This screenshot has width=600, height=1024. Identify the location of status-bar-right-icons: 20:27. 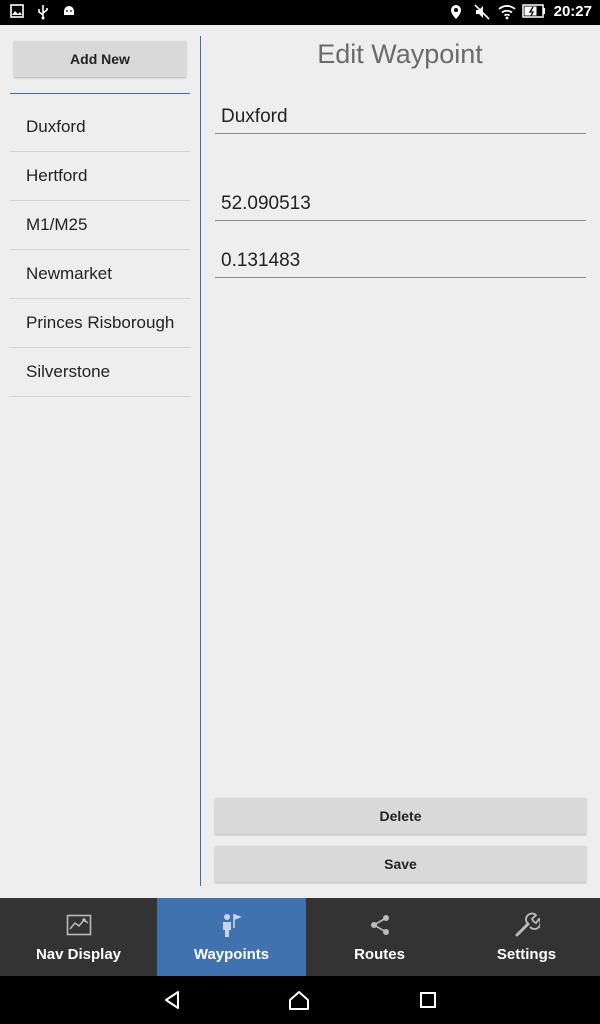
(521, 11).